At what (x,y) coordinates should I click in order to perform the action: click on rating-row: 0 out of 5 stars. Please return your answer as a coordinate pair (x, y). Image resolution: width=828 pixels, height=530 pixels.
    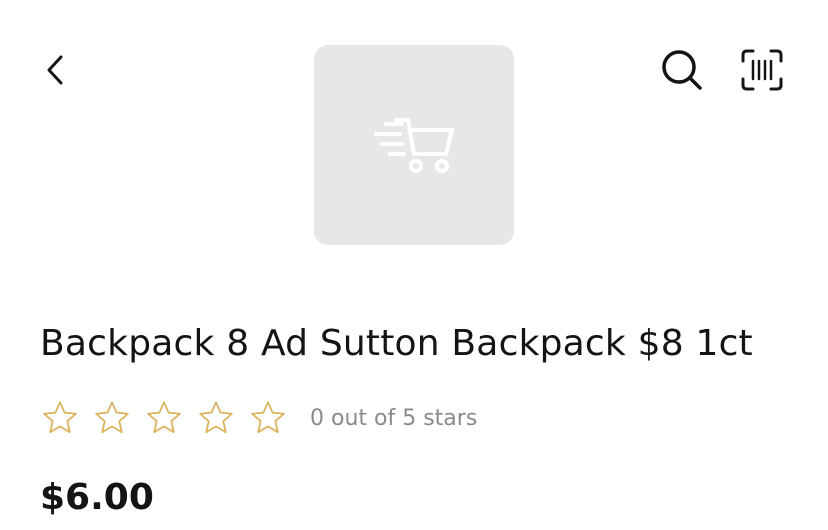
    Looking at the image, I should click on (258, 418).